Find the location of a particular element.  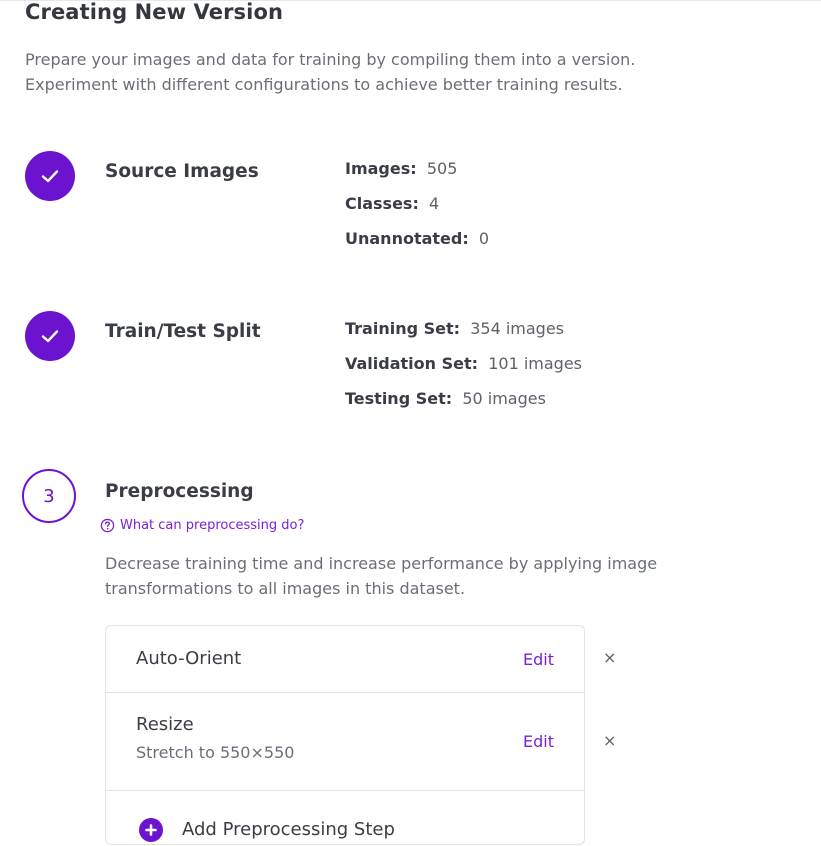

stat-images: Images: 505 is located at coordinates (401, 168).